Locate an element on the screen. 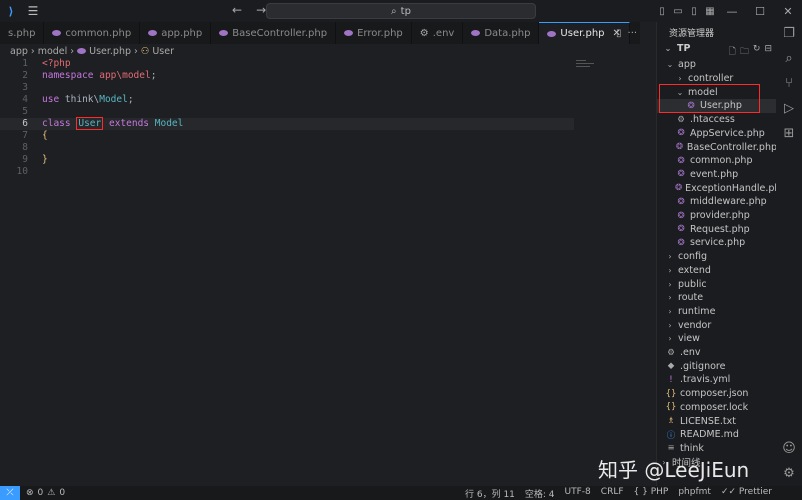  tree-item: ❂ service.php is located at coordinates (717, 243).